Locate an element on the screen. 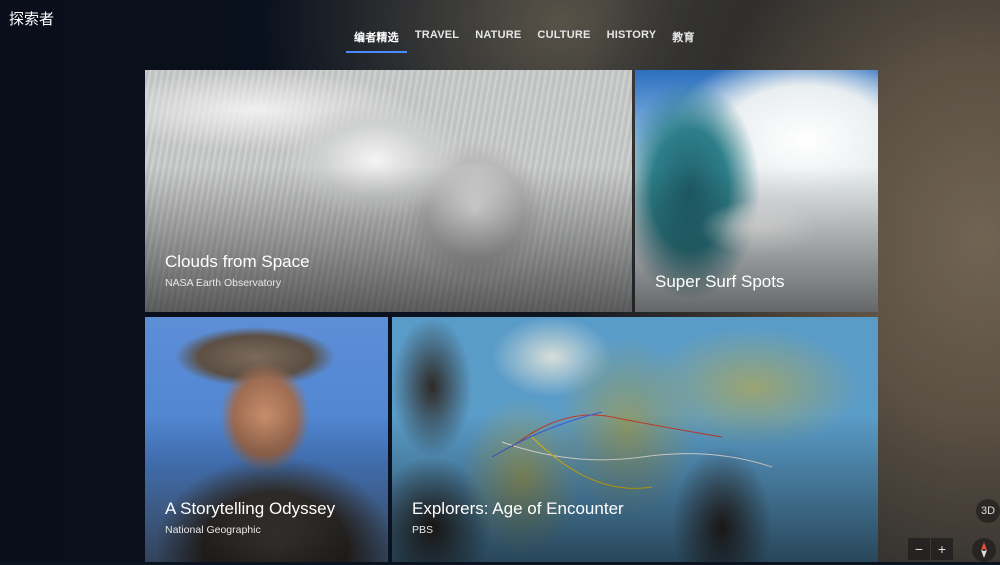 This screenshot has height=565, width=1000. tab-nature: NATURE is located at coordinates (498, 38).